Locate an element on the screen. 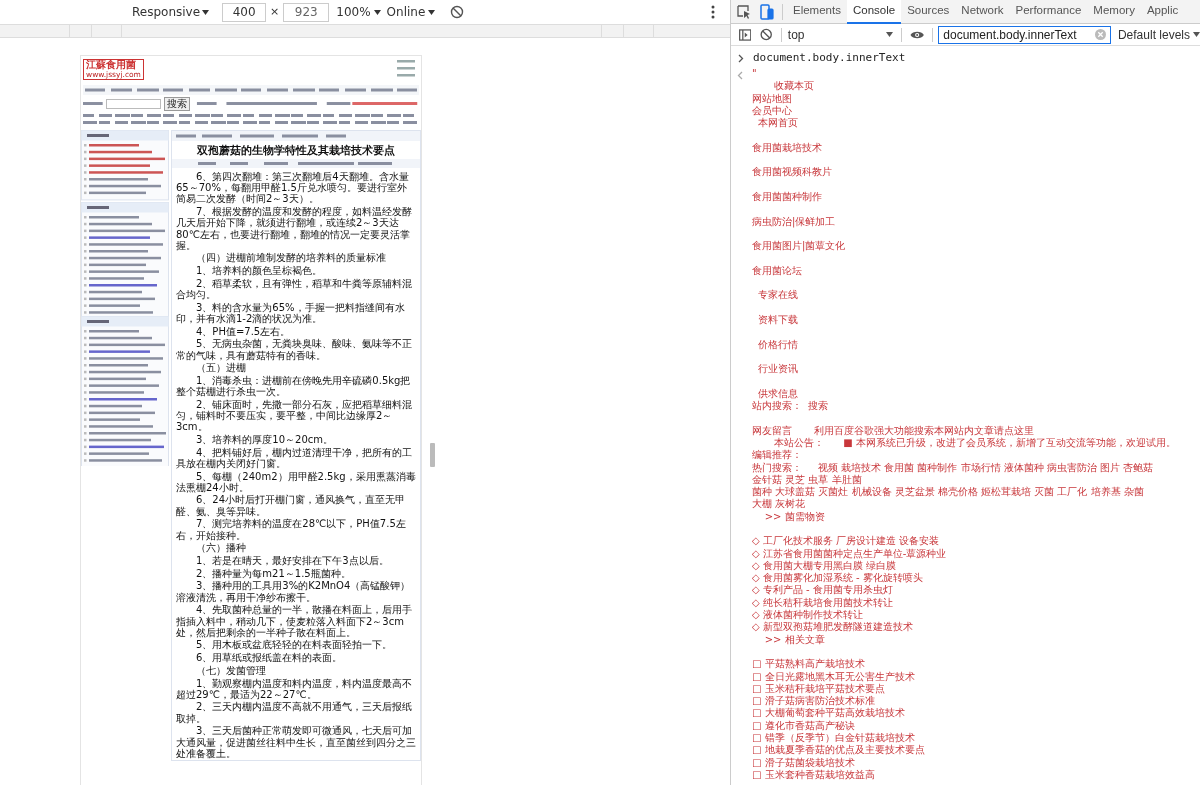 This screenshot has width=1200, height=785. log-levels-dropdown: Default levels is located at coordinates (1153, 34).